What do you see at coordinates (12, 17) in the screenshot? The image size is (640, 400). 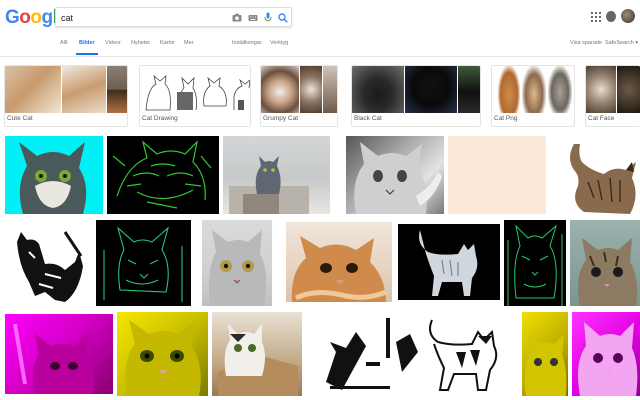 I see `logo-letter-g: G` at bounding box center [12, 17].